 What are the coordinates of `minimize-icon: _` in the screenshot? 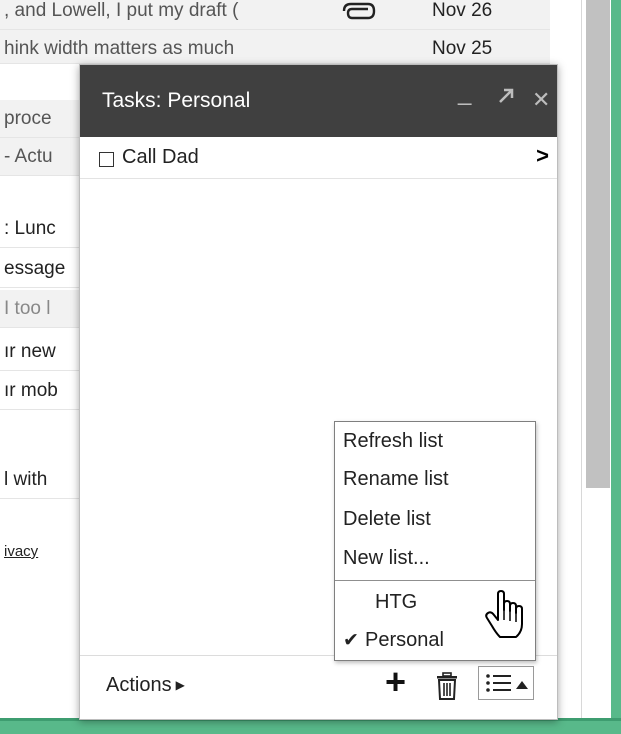 It's located at (464, 93).